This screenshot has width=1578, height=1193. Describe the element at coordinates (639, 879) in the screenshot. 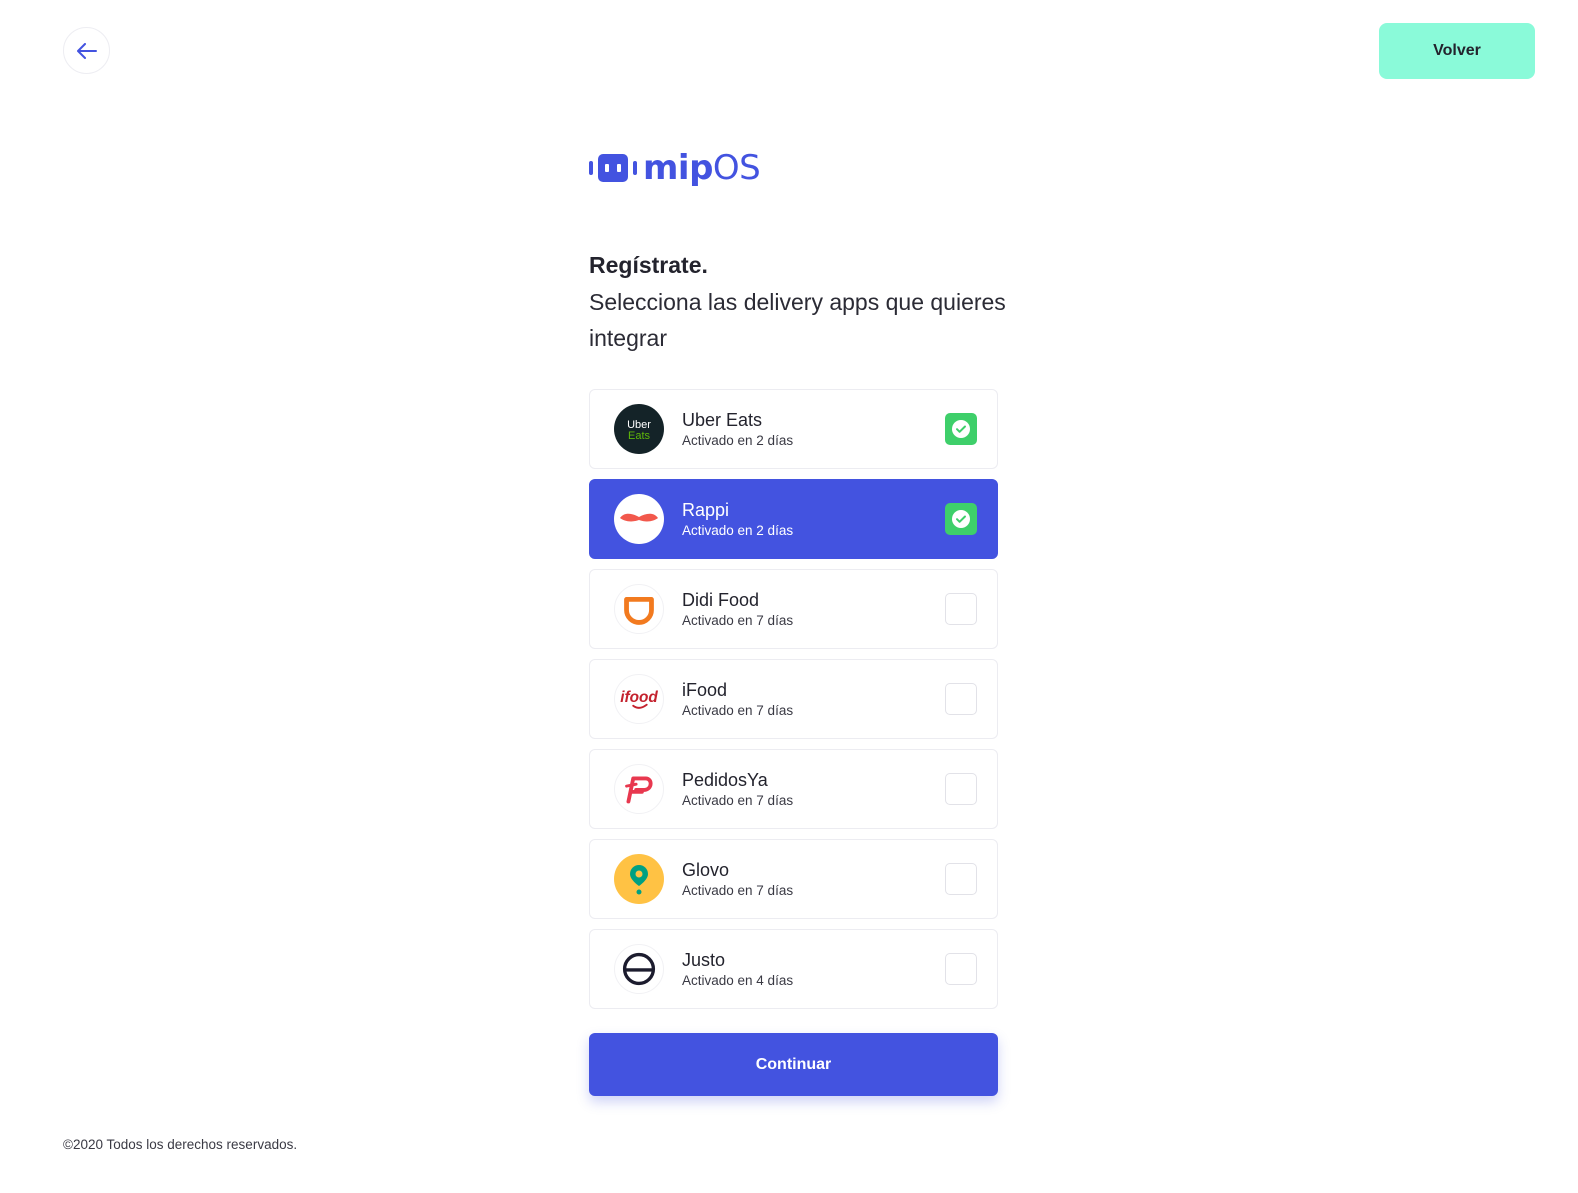

I see `glovo-logo` at that location.